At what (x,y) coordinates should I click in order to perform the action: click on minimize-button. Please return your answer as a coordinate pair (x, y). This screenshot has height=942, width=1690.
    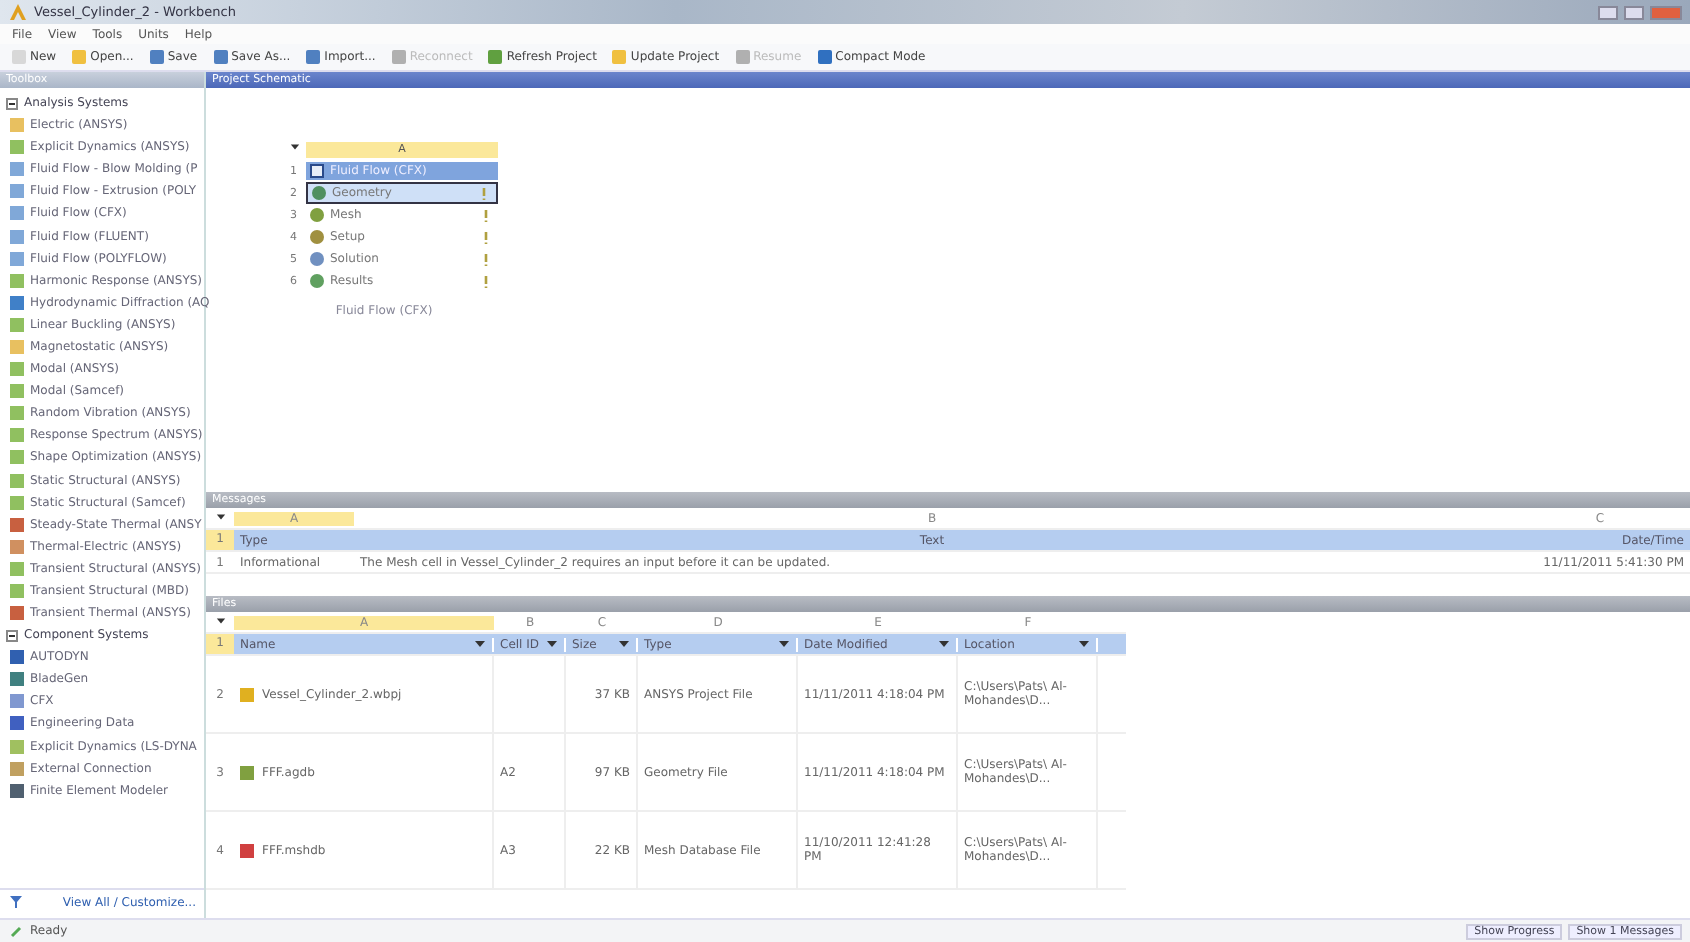
    Looking at the image, I should click on (1608, 12).